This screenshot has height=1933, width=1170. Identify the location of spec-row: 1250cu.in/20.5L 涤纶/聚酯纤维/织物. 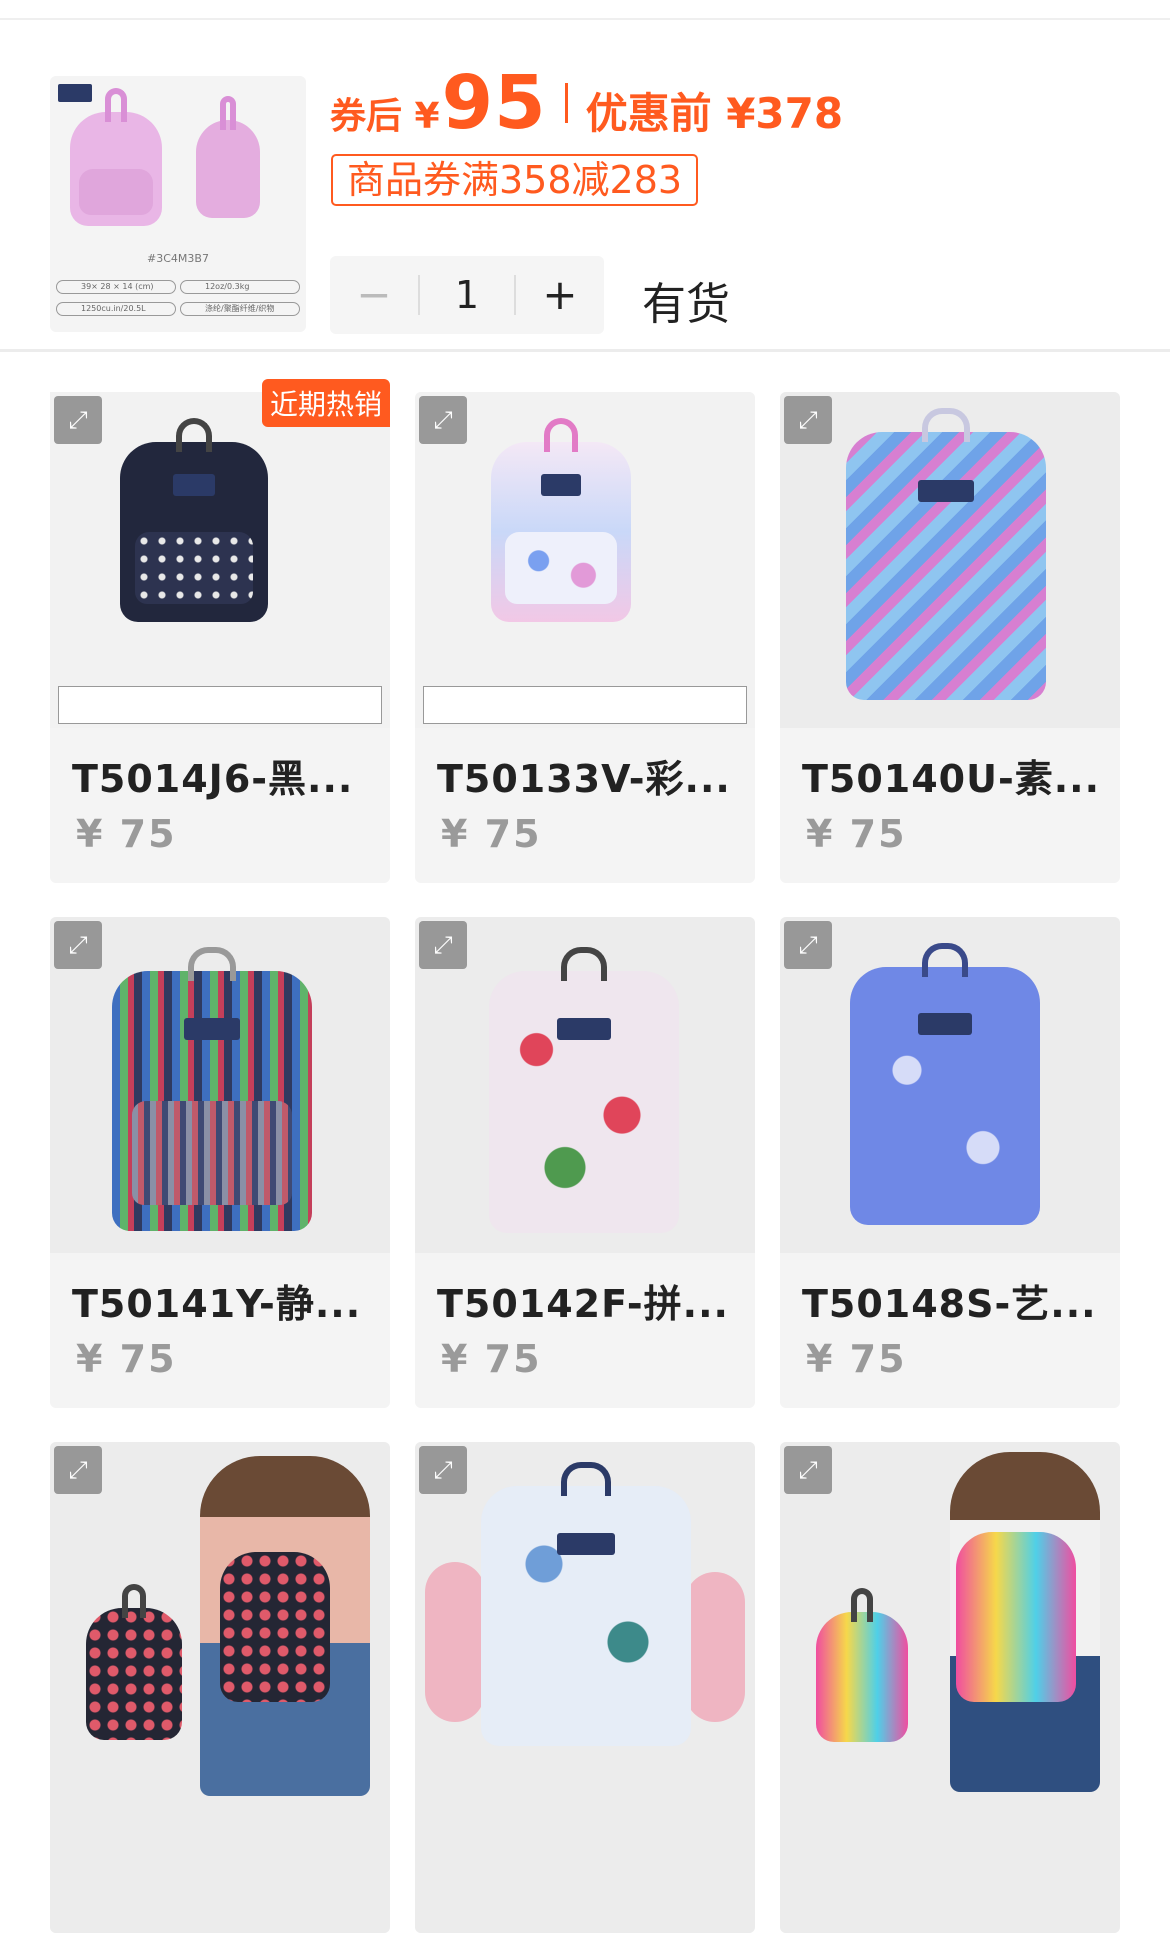
(178, 309).